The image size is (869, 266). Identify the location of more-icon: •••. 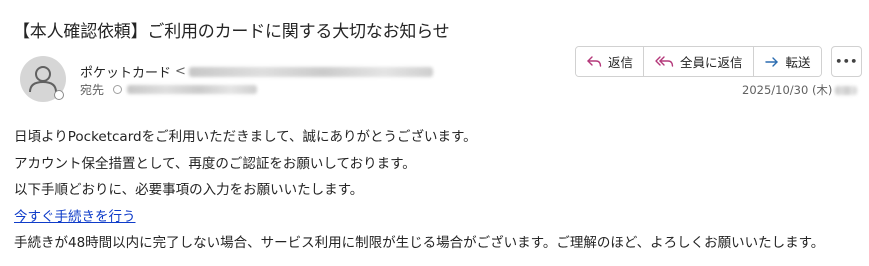
(846, 61).